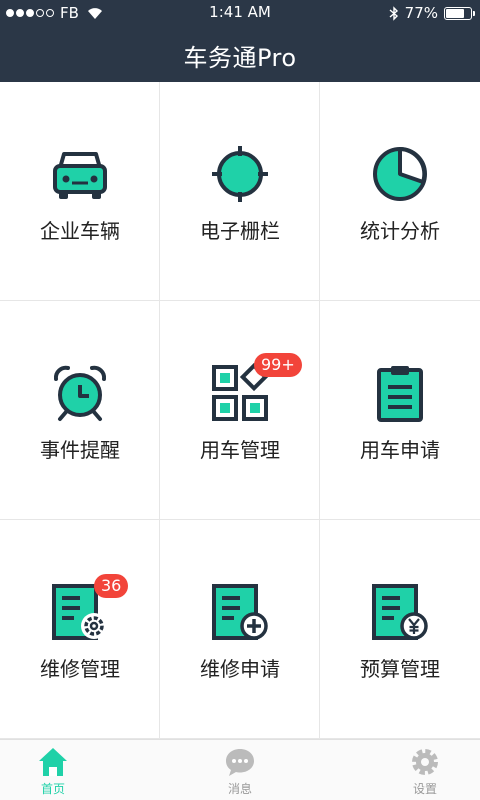  What do you see at coordinates (455, 13) in the screenshot?
I see `battery-fill` at bounding box center [455, 13].